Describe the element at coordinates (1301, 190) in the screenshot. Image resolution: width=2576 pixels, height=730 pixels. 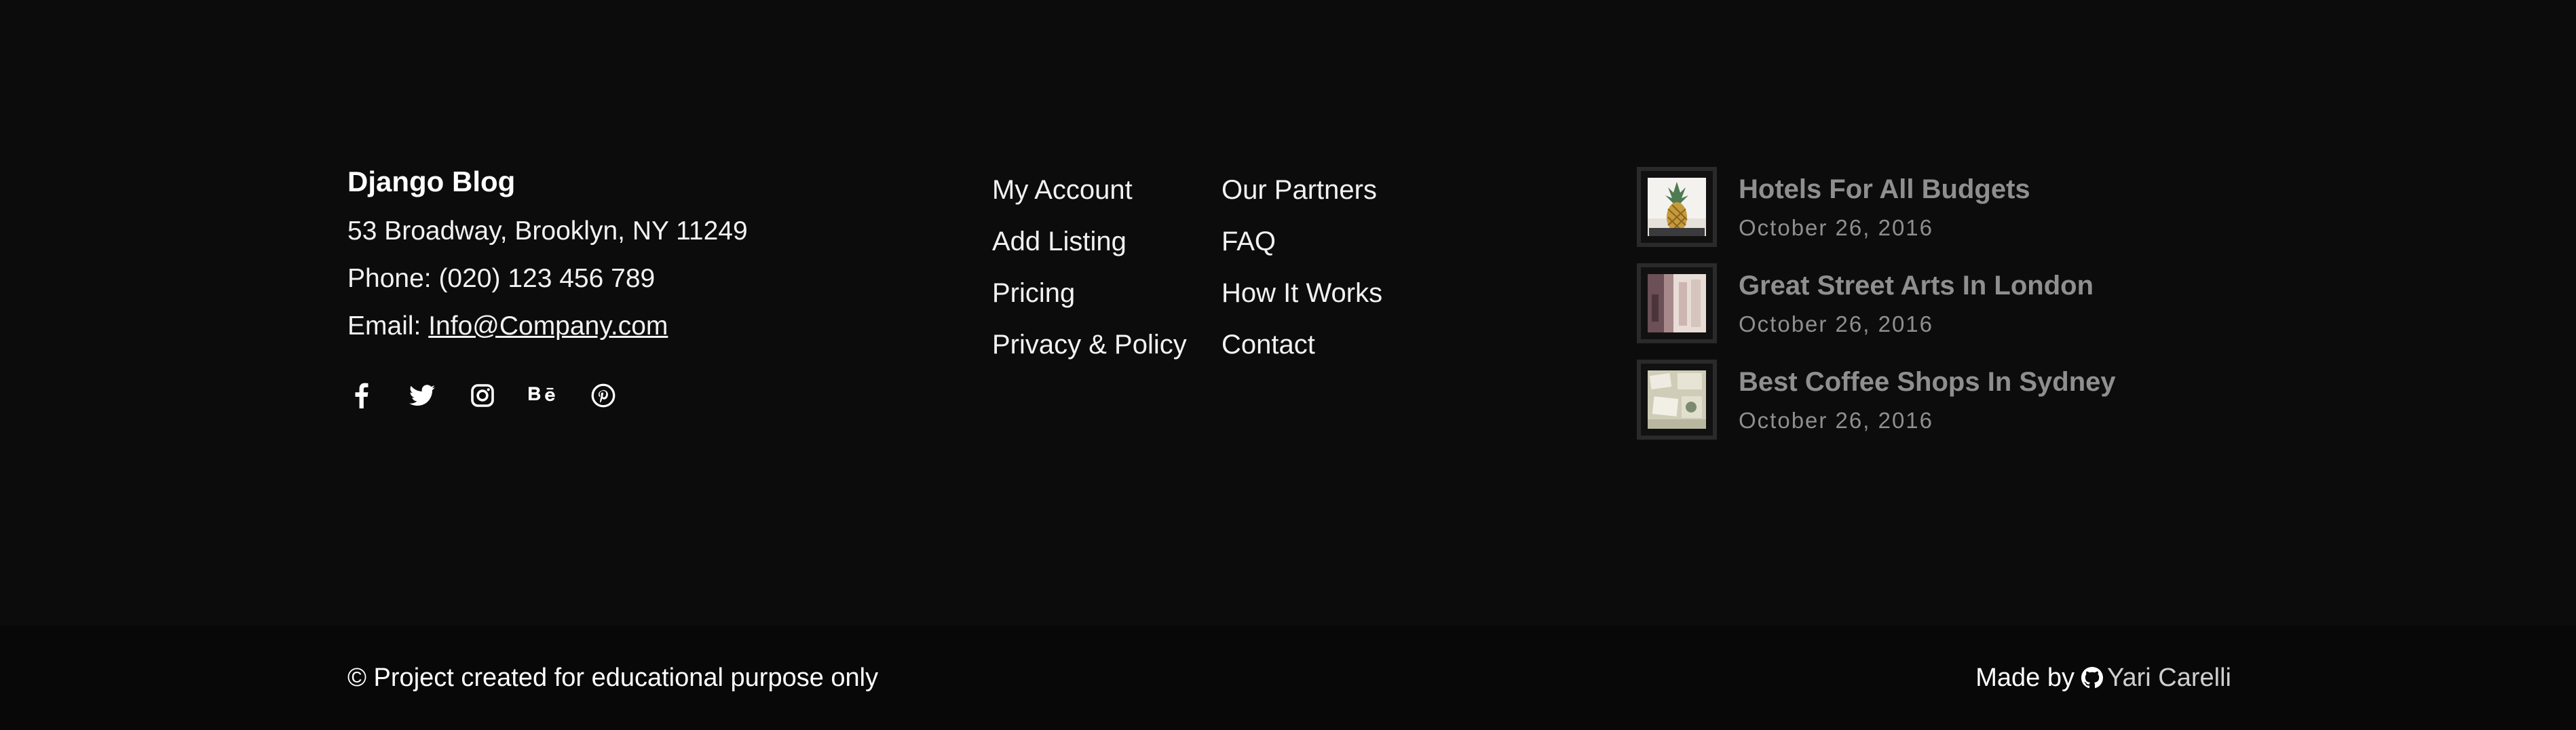
I see `link-our-partners: Our Partners` at that location.